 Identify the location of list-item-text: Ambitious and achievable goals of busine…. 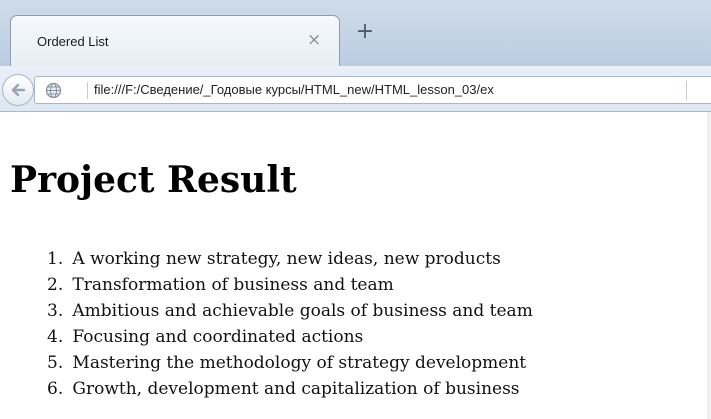
(302, 311).